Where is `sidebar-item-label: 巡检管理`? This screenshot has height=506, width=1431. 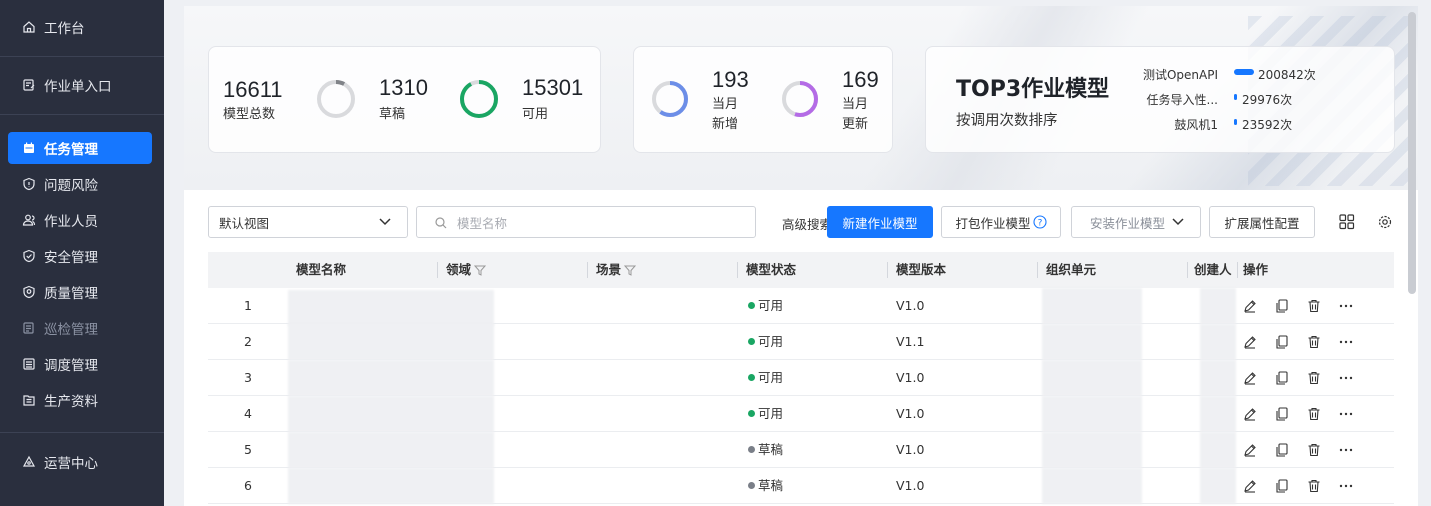
sidebar-item-label: 巡检管理 is located at coordinates (71, 330).